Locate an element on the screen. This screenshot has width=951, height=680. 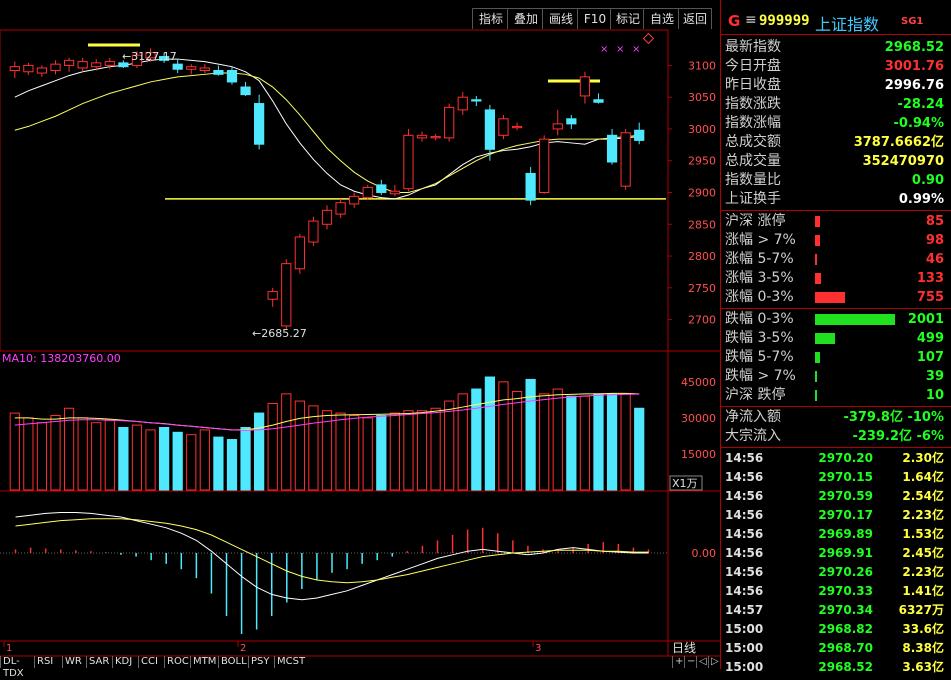
zoom-in-icon: + is located at coordinates (678, 662).